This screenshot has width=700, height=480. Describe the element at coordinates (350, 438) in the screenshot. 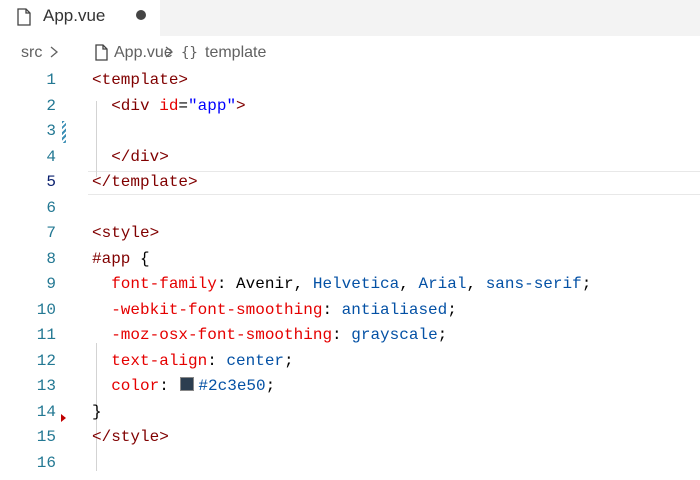

I see `code-line: 15 </style>` at that location.